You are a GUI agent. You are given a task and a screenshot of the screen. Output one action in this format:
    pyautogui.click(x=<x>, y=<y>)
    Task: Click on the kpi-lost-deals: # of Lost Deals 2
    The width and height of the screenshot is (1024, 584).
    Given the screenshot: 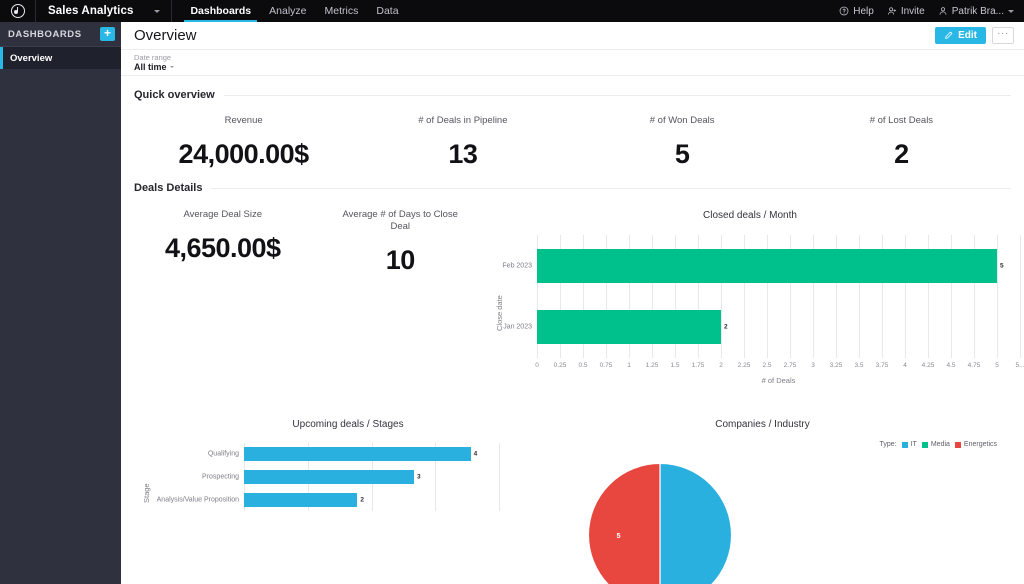 What is the action you would take?
    pyautogui.click(x=901, y=142)
    